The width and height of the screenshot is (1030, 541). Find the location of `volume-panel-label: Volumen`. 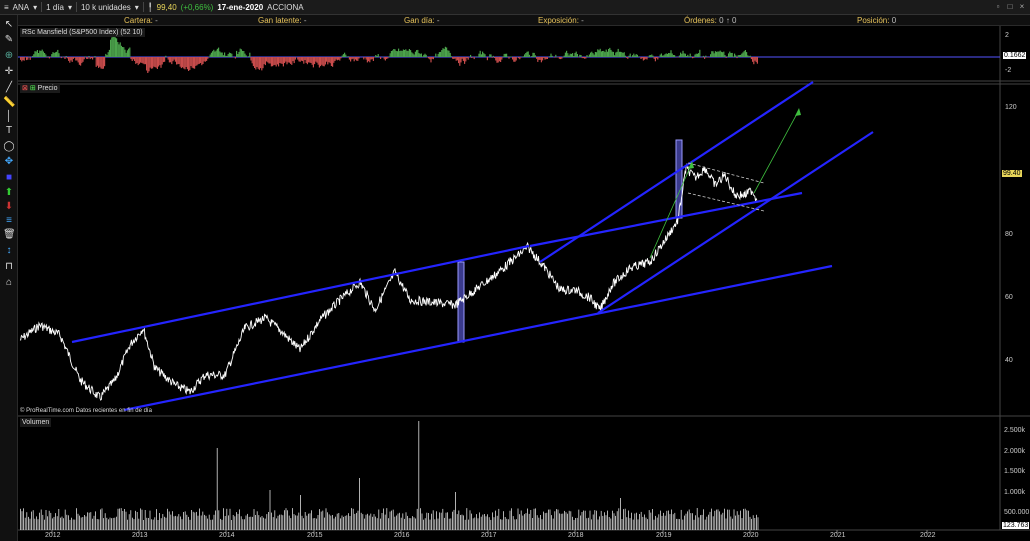

volume-panel-label: Volumen is located at coordinates (36, 422).